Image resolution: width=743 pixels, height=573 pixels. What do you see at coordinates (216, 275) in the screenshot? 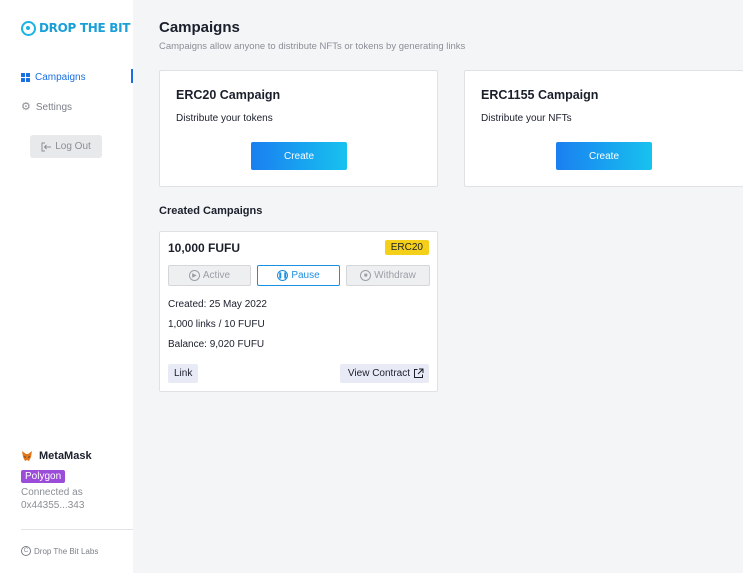
I see `active-label: Active` at bounding box center [216, 275].